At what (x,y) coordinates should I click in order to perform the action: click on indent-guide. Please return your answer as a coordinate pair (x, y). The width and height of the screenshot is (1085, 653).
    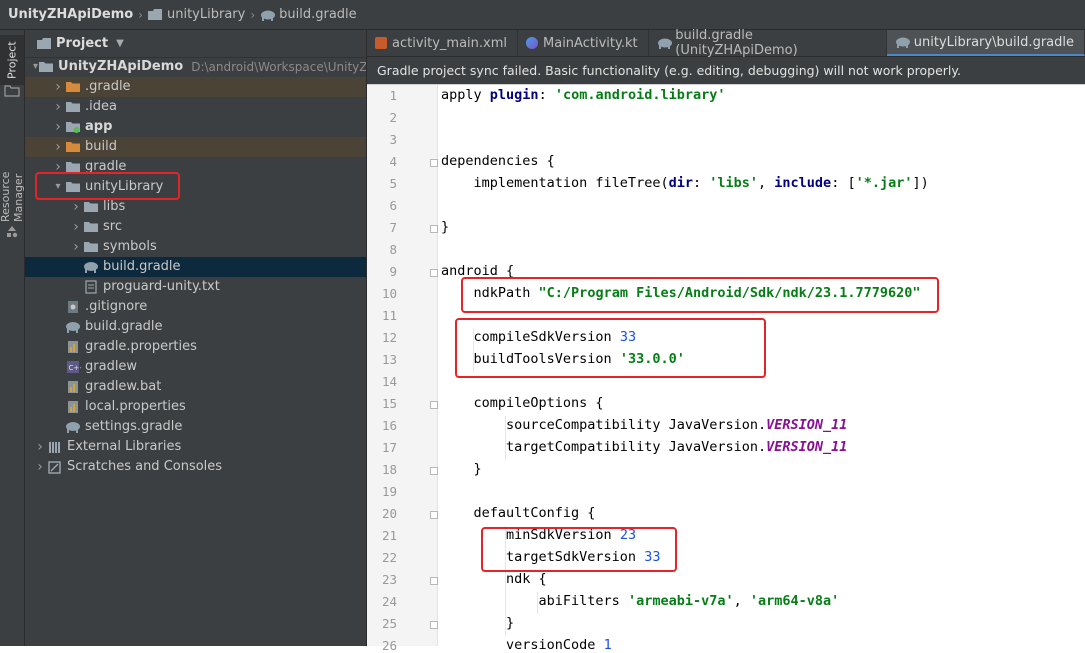
    Looking at the image, I should click on (537, 603).